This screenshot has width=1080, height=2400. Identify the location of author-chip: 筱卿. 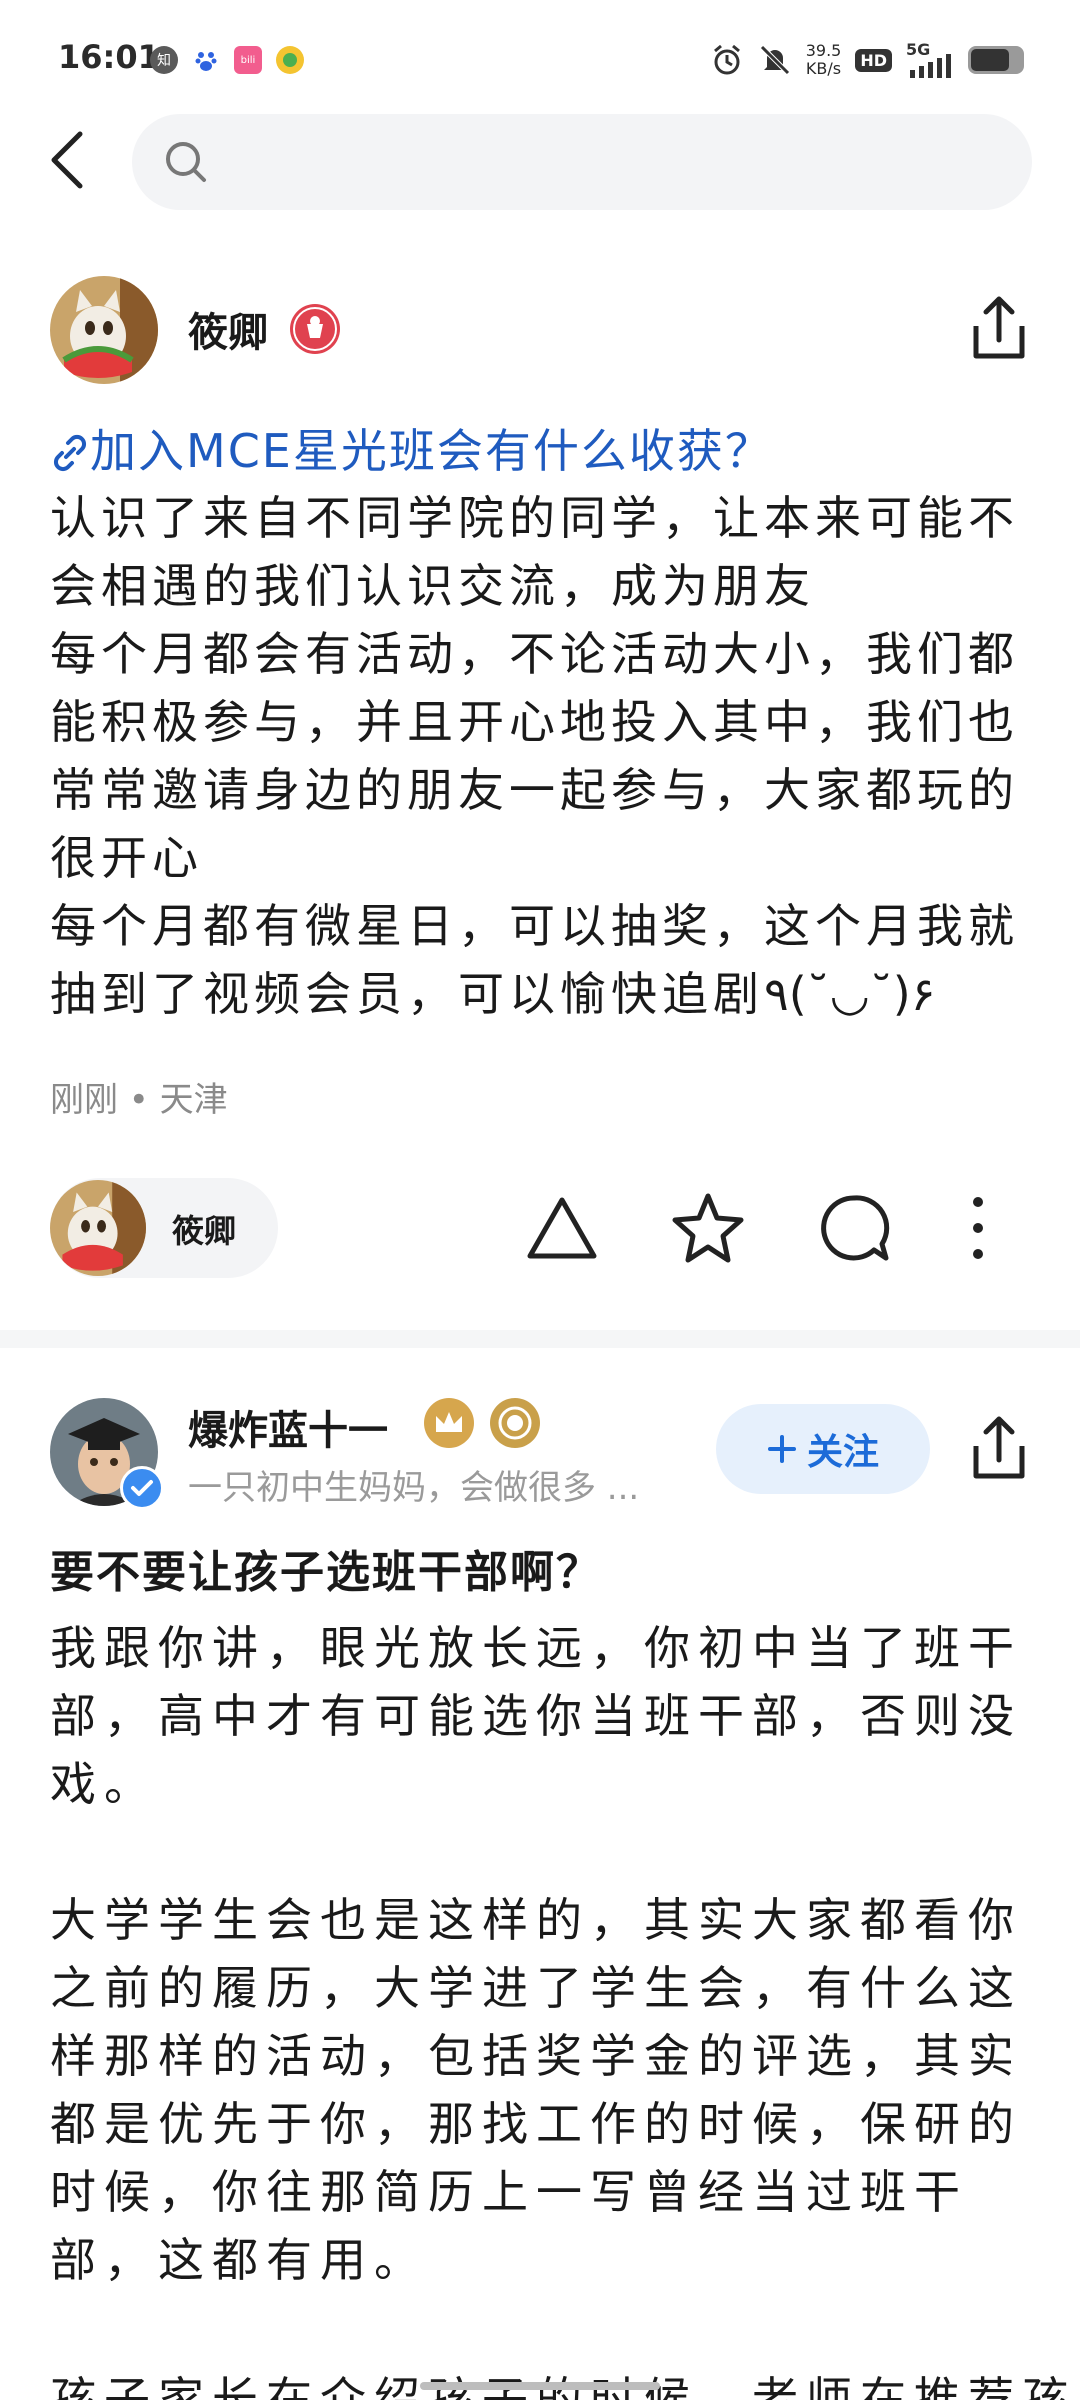
(164, 1228).